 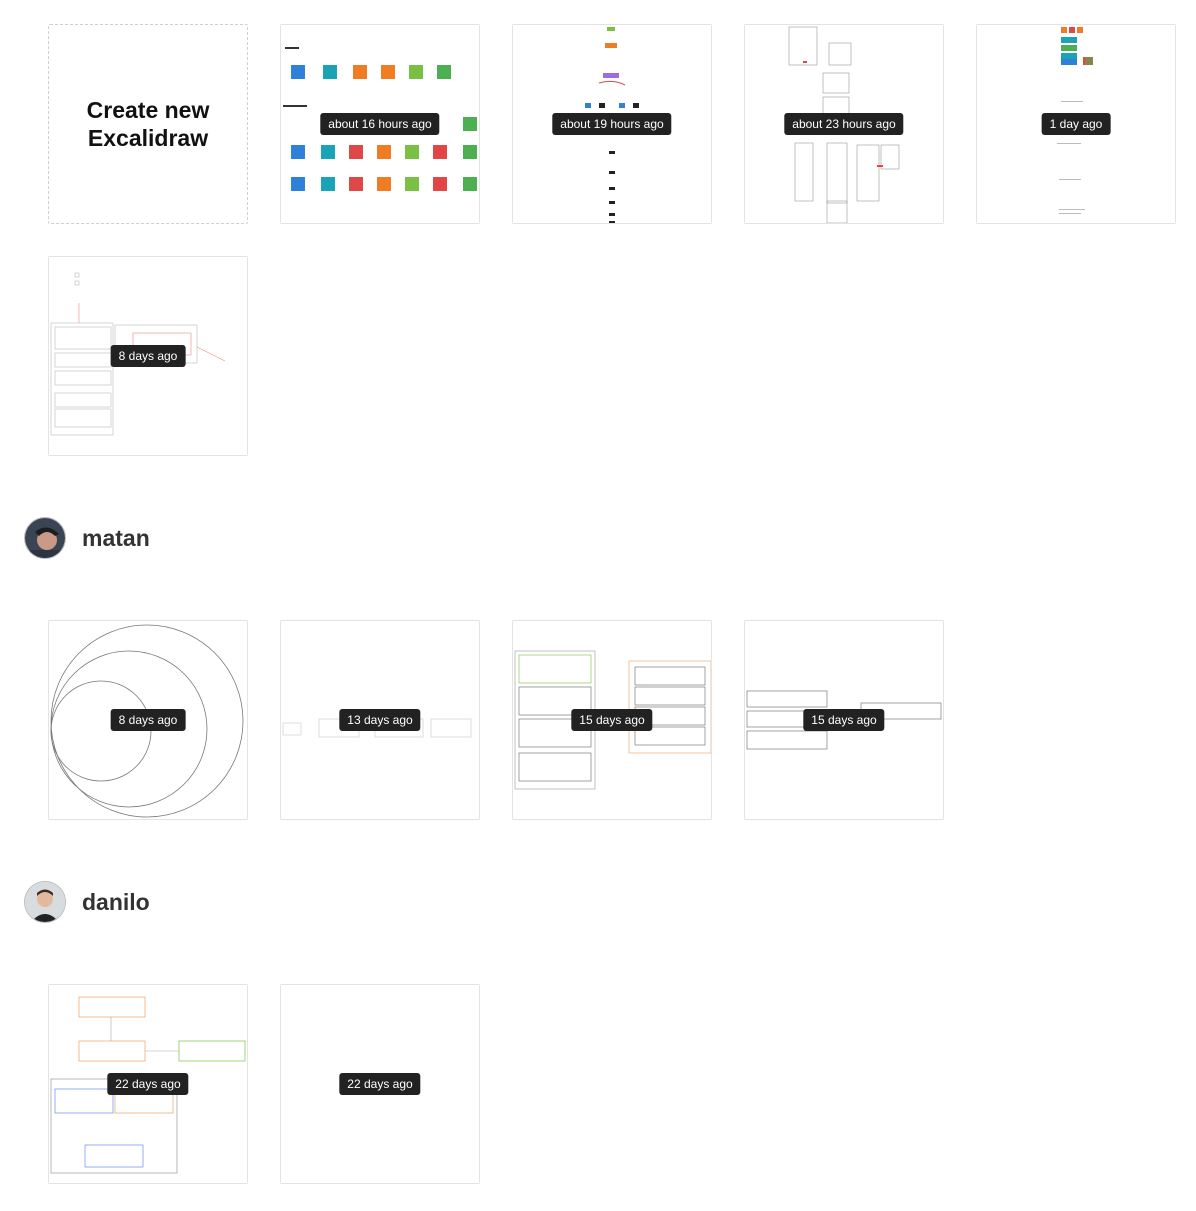 I want to click on username: matan, so click(x=116, y=537).